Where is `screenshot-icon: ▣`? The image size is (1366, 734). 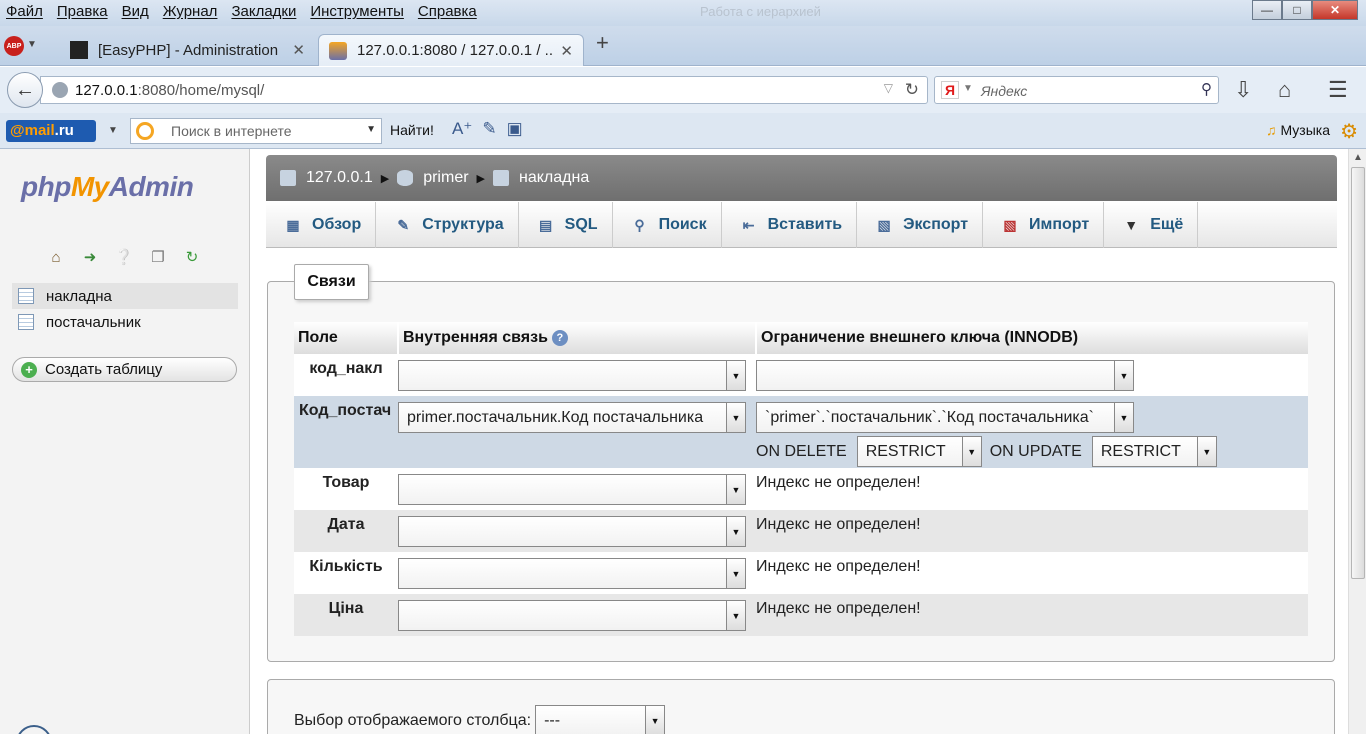
screenshot-icon: ▣ is located at coordinates (515, 129).